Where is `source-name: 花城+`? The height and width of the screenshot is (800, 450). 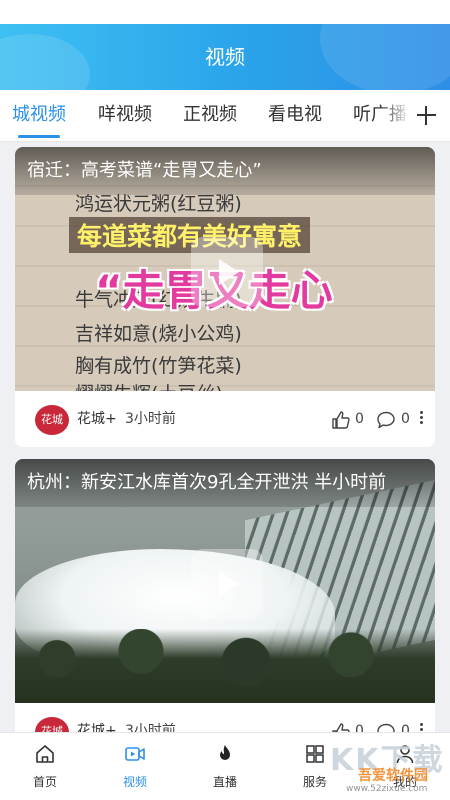 source-name: 花城+ is located at coordinates (97, 419).